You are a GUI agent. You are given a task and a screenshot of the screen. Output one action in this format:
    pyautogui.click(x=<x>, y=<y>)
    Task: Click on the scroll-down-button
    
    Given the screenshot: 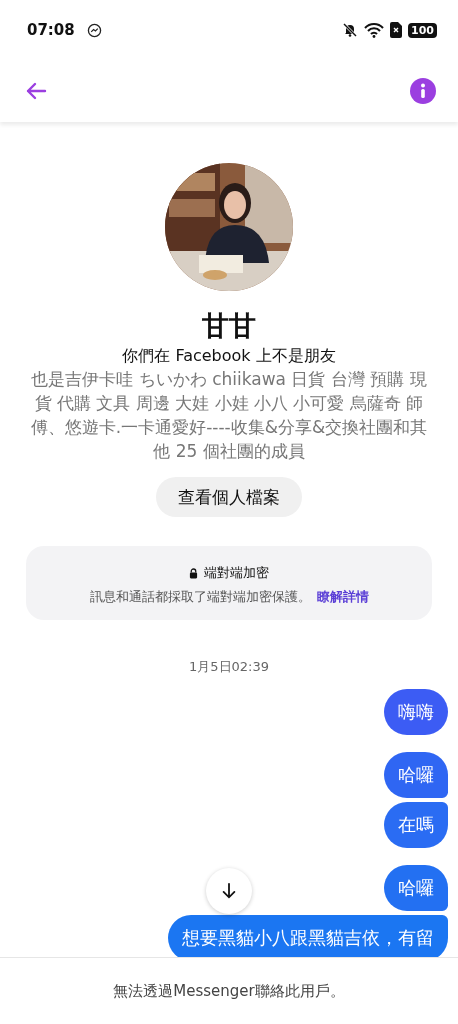 What is the action you would take?
    pyautogui.click(x=229, y=891)
    